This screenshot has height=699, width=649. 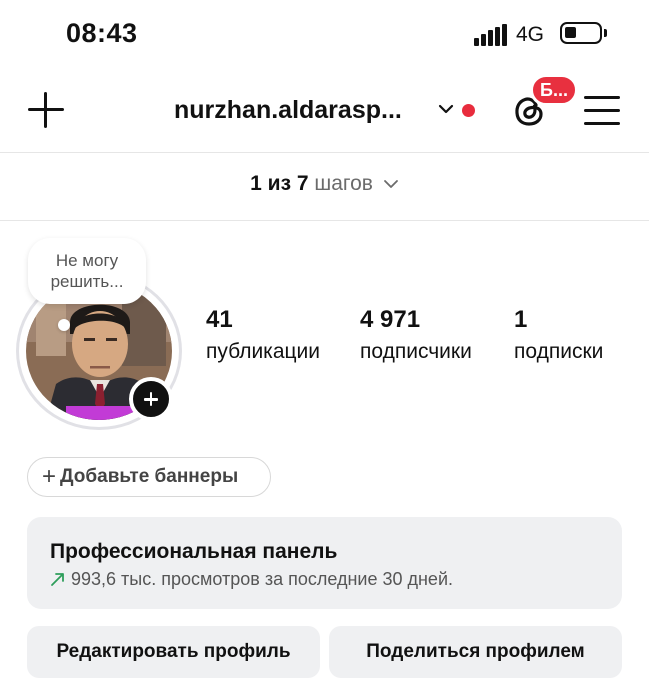 What do you see at coordinates (390, 319) in the screenshot?
I see `stat-followers-value: 4 971` at bounding box center [390, 319].